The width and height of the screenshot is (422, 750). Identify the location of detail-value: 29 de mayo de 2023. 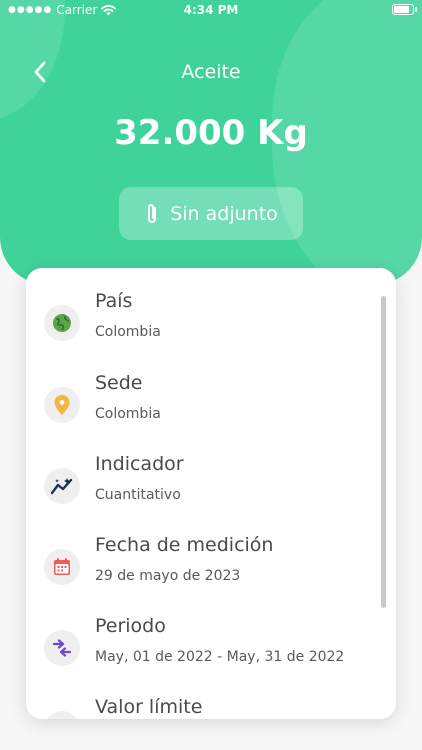
(168, 576).